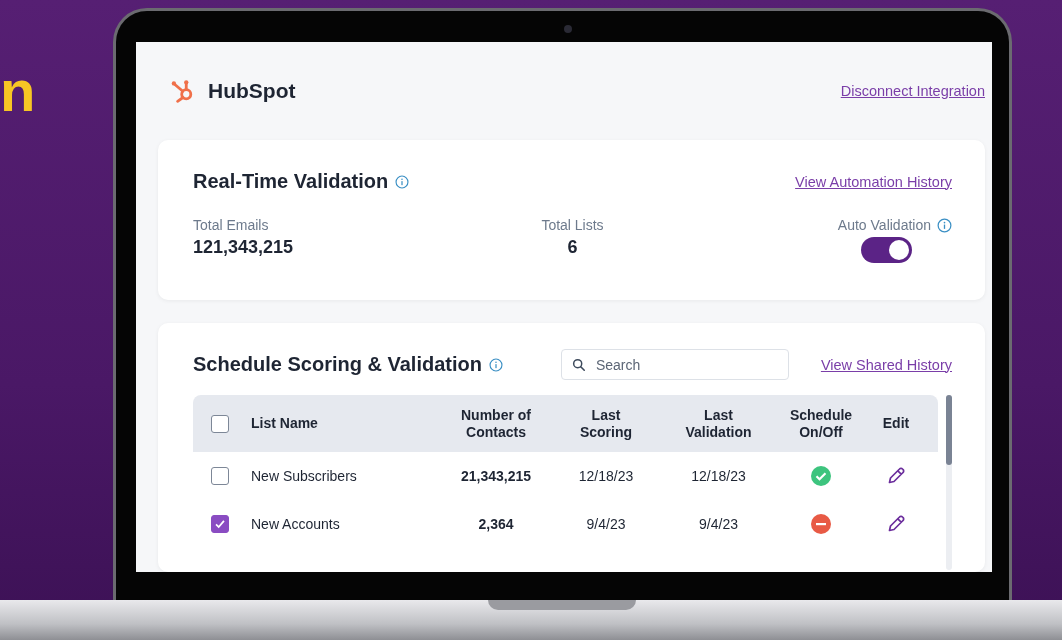 This screenshot has width=1062, height=640. What do you see at coordinates (896, 423) in the screenshot?
I see `column-header: Edit` at bounding box center [896, 423].